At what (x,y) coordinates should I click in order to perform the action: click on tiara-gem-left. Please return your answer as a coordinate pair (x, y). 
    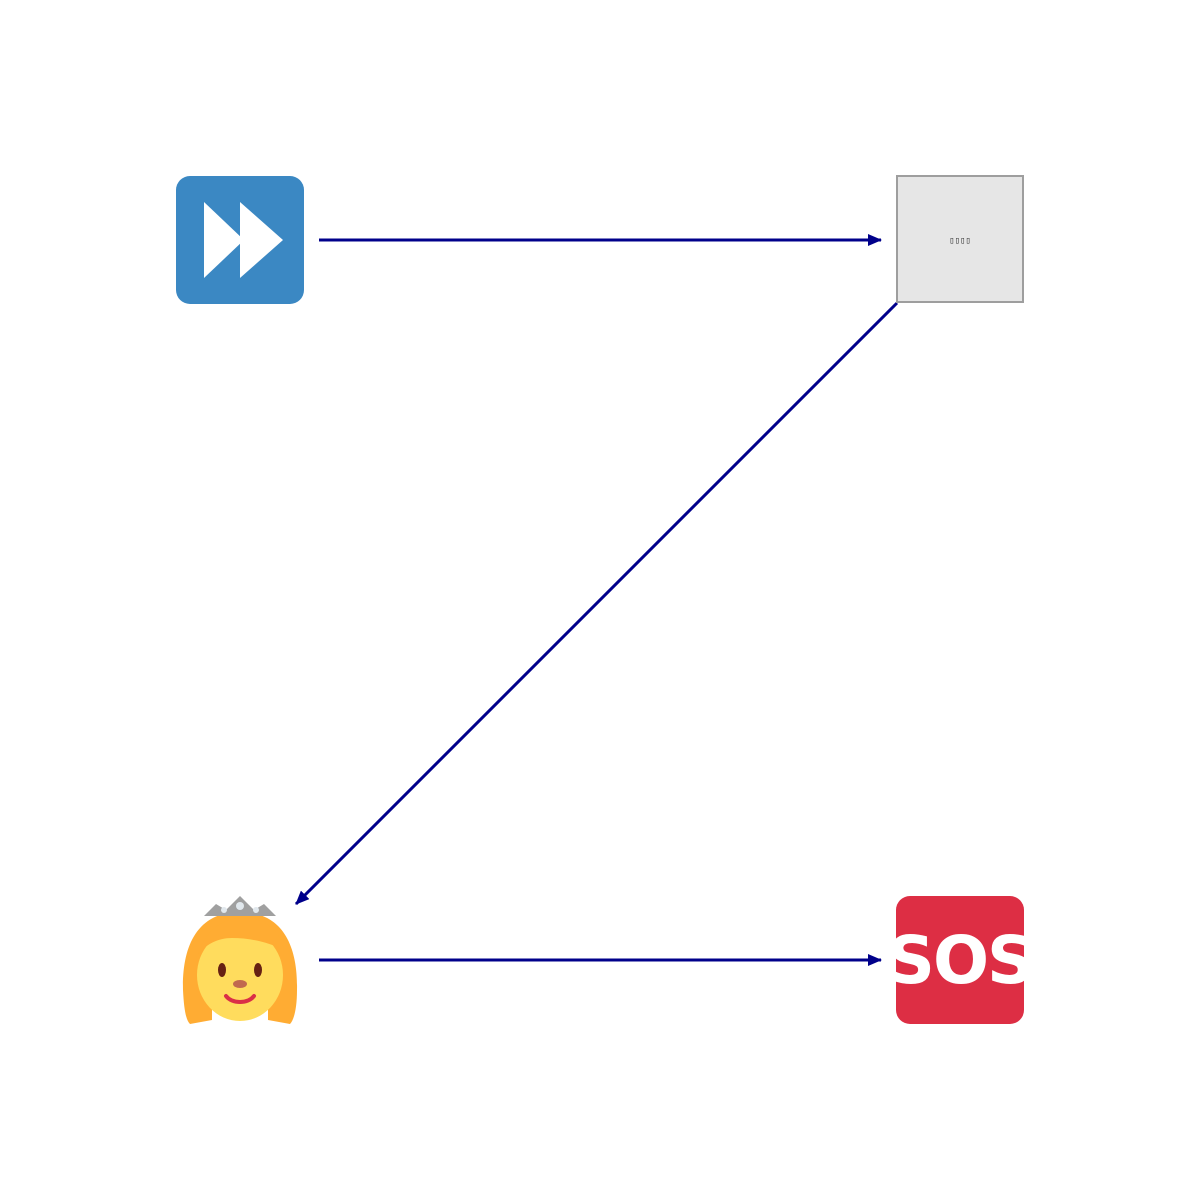
    Looking at the image, I should click on (224, 910).